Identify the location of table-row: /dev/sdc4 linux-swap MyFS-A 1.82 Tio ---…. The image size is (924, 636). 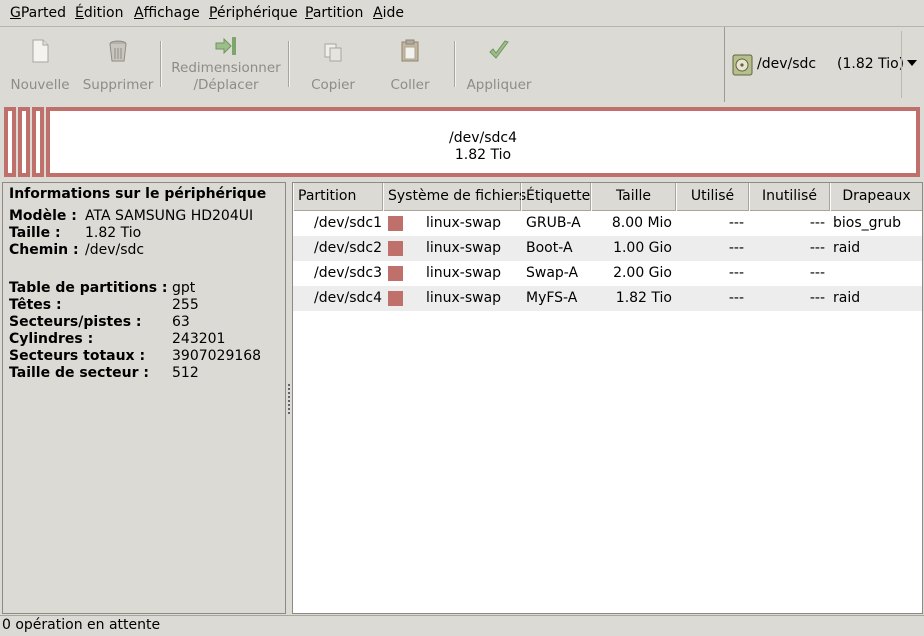
(607, 298).